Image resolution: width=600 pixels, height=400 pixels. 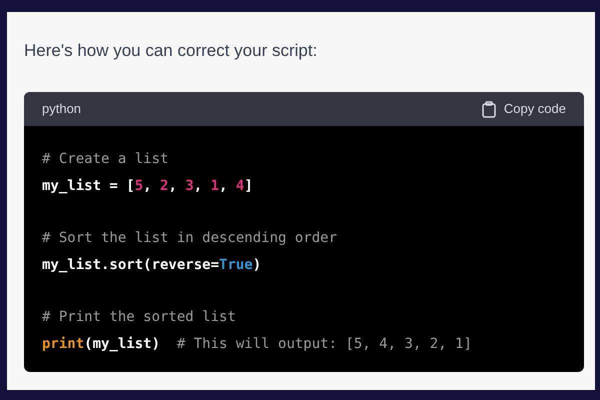 What do you see at coordinates (257, 344) in the screenshot?
I see `code-line: print(my_list) # This will output: [5, 4, 3, 2, 1]` at bounding box center [257, 344].